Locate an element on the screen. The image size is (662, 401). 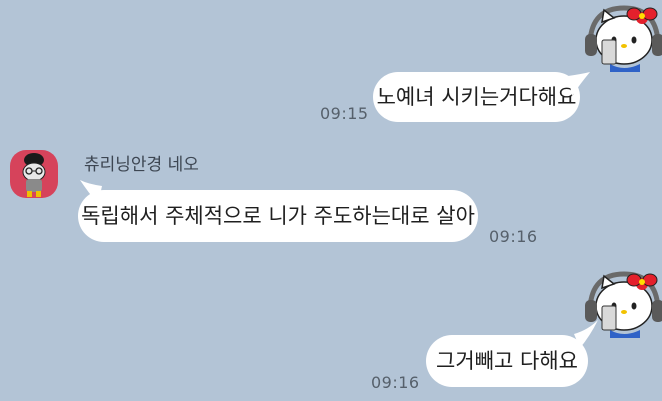
my-message-bubble: 그거빼고 다해요 is located at coordinates (507, 361).